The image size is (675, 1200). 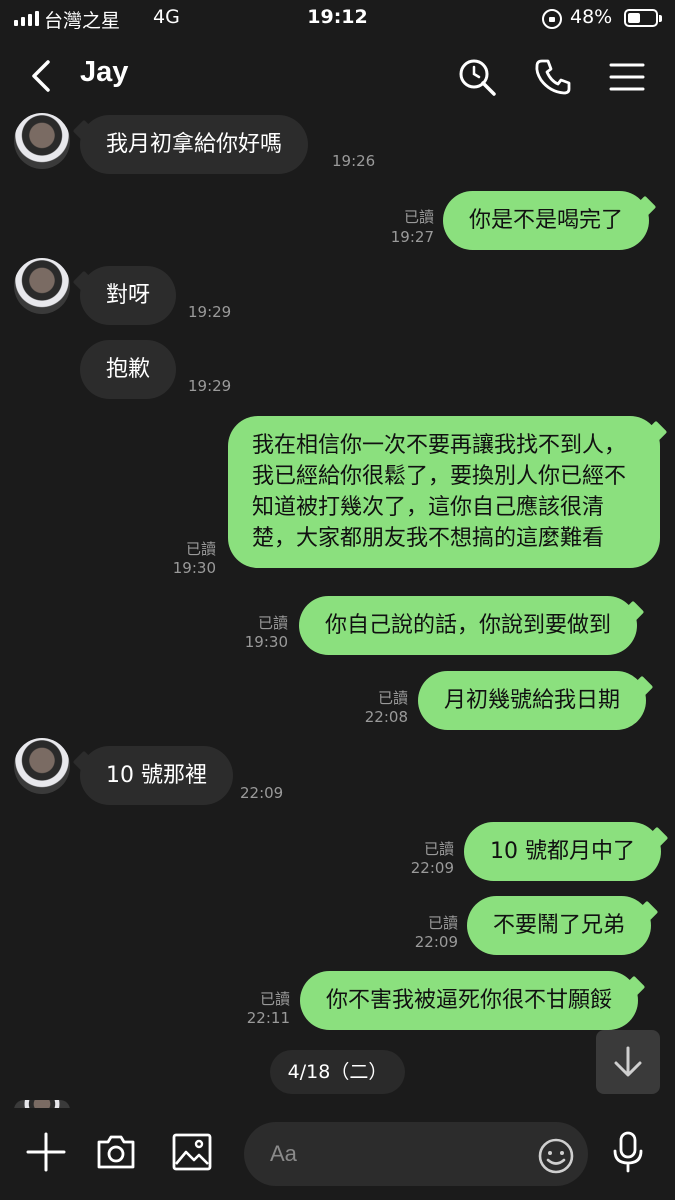 I want to click on message-bubble-outgoing: 你不害我被逼死你很不甘願餒, so click(x=469, y=1000).